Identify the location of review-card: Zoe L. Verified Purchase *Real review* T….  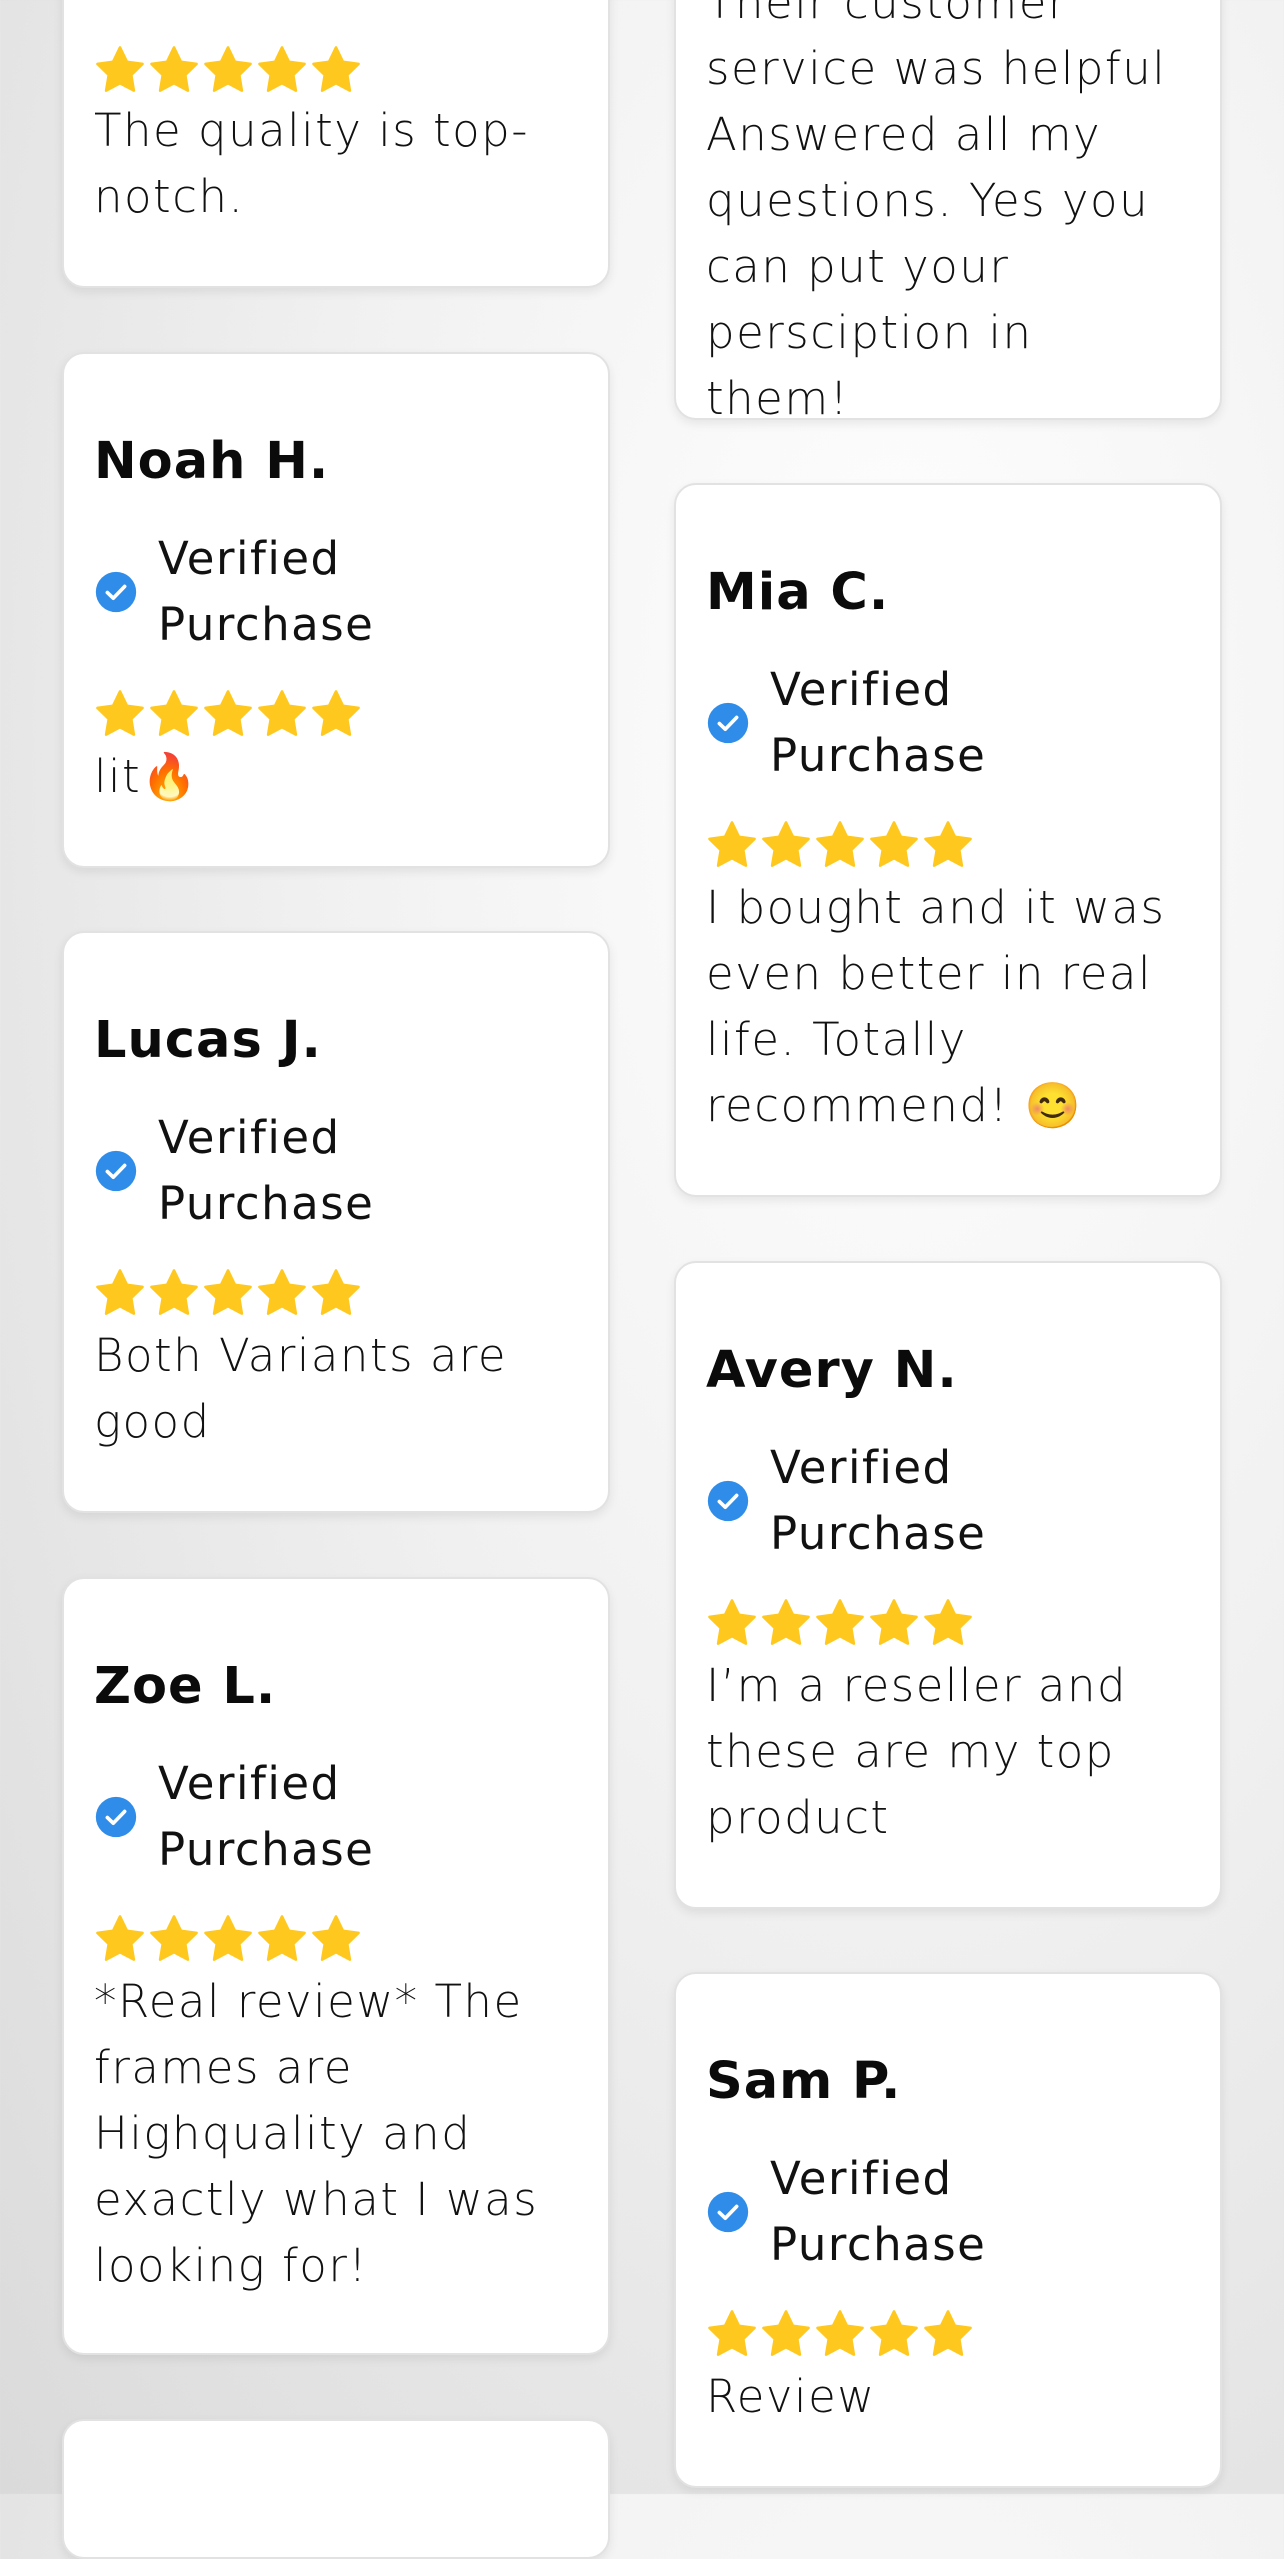
(336, 1966).